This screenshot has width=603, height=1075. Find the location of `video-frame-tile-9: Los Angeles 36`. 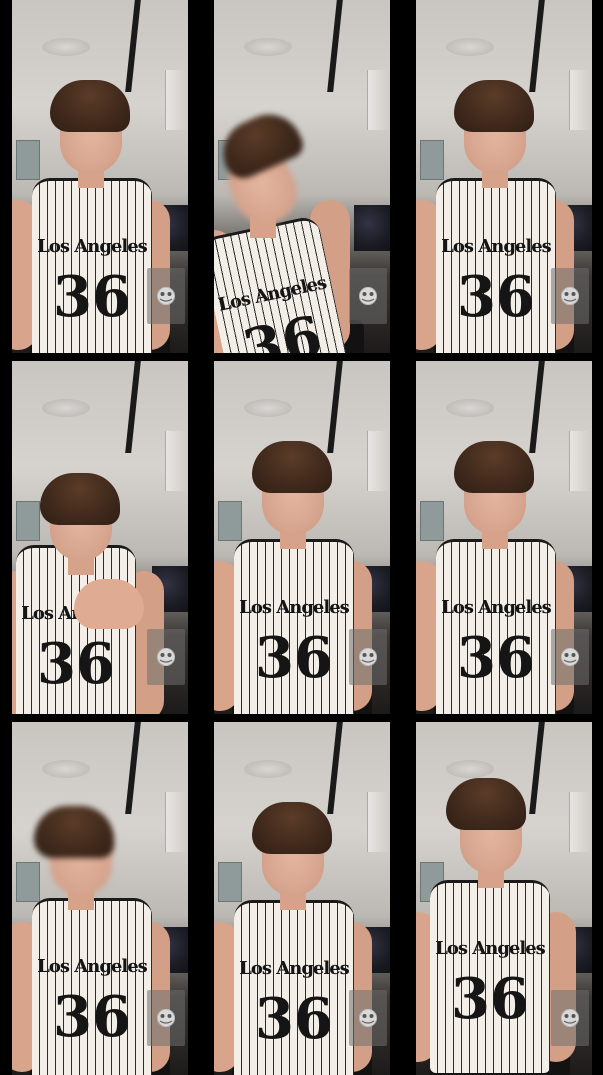

video-frame-tile-9: Los Angeles 36 is located at coordinates (504, 898).